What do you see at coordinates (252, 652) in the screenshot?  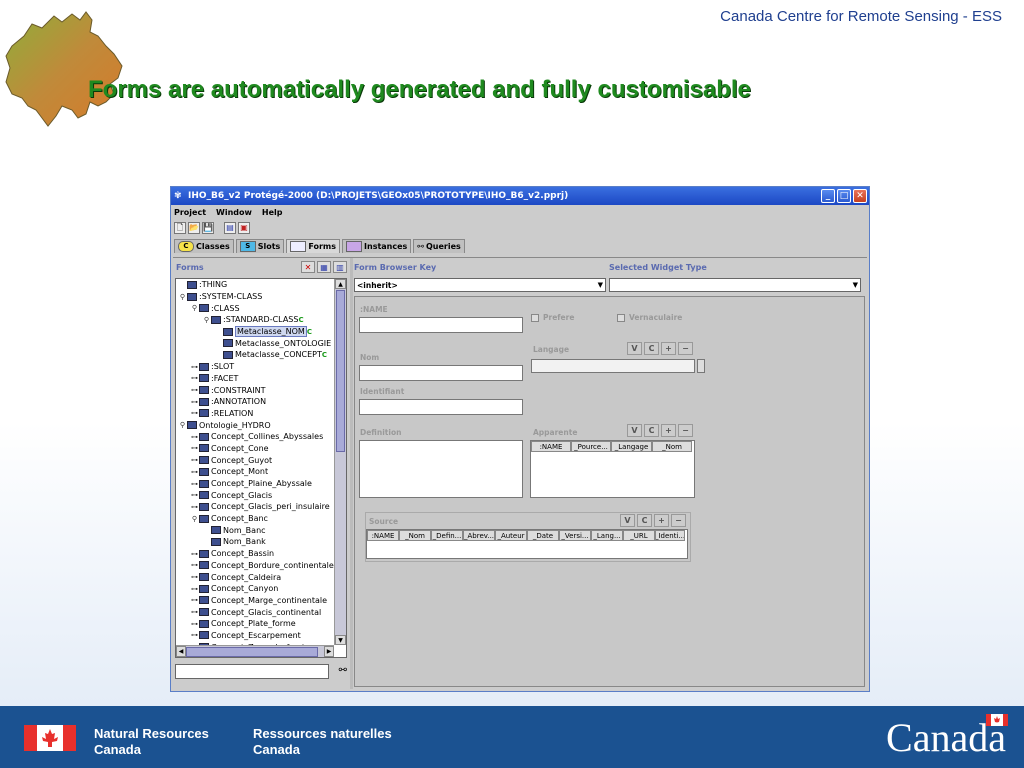 I see `horizontal-scroll-thumb` at bounding box center [252, 652].